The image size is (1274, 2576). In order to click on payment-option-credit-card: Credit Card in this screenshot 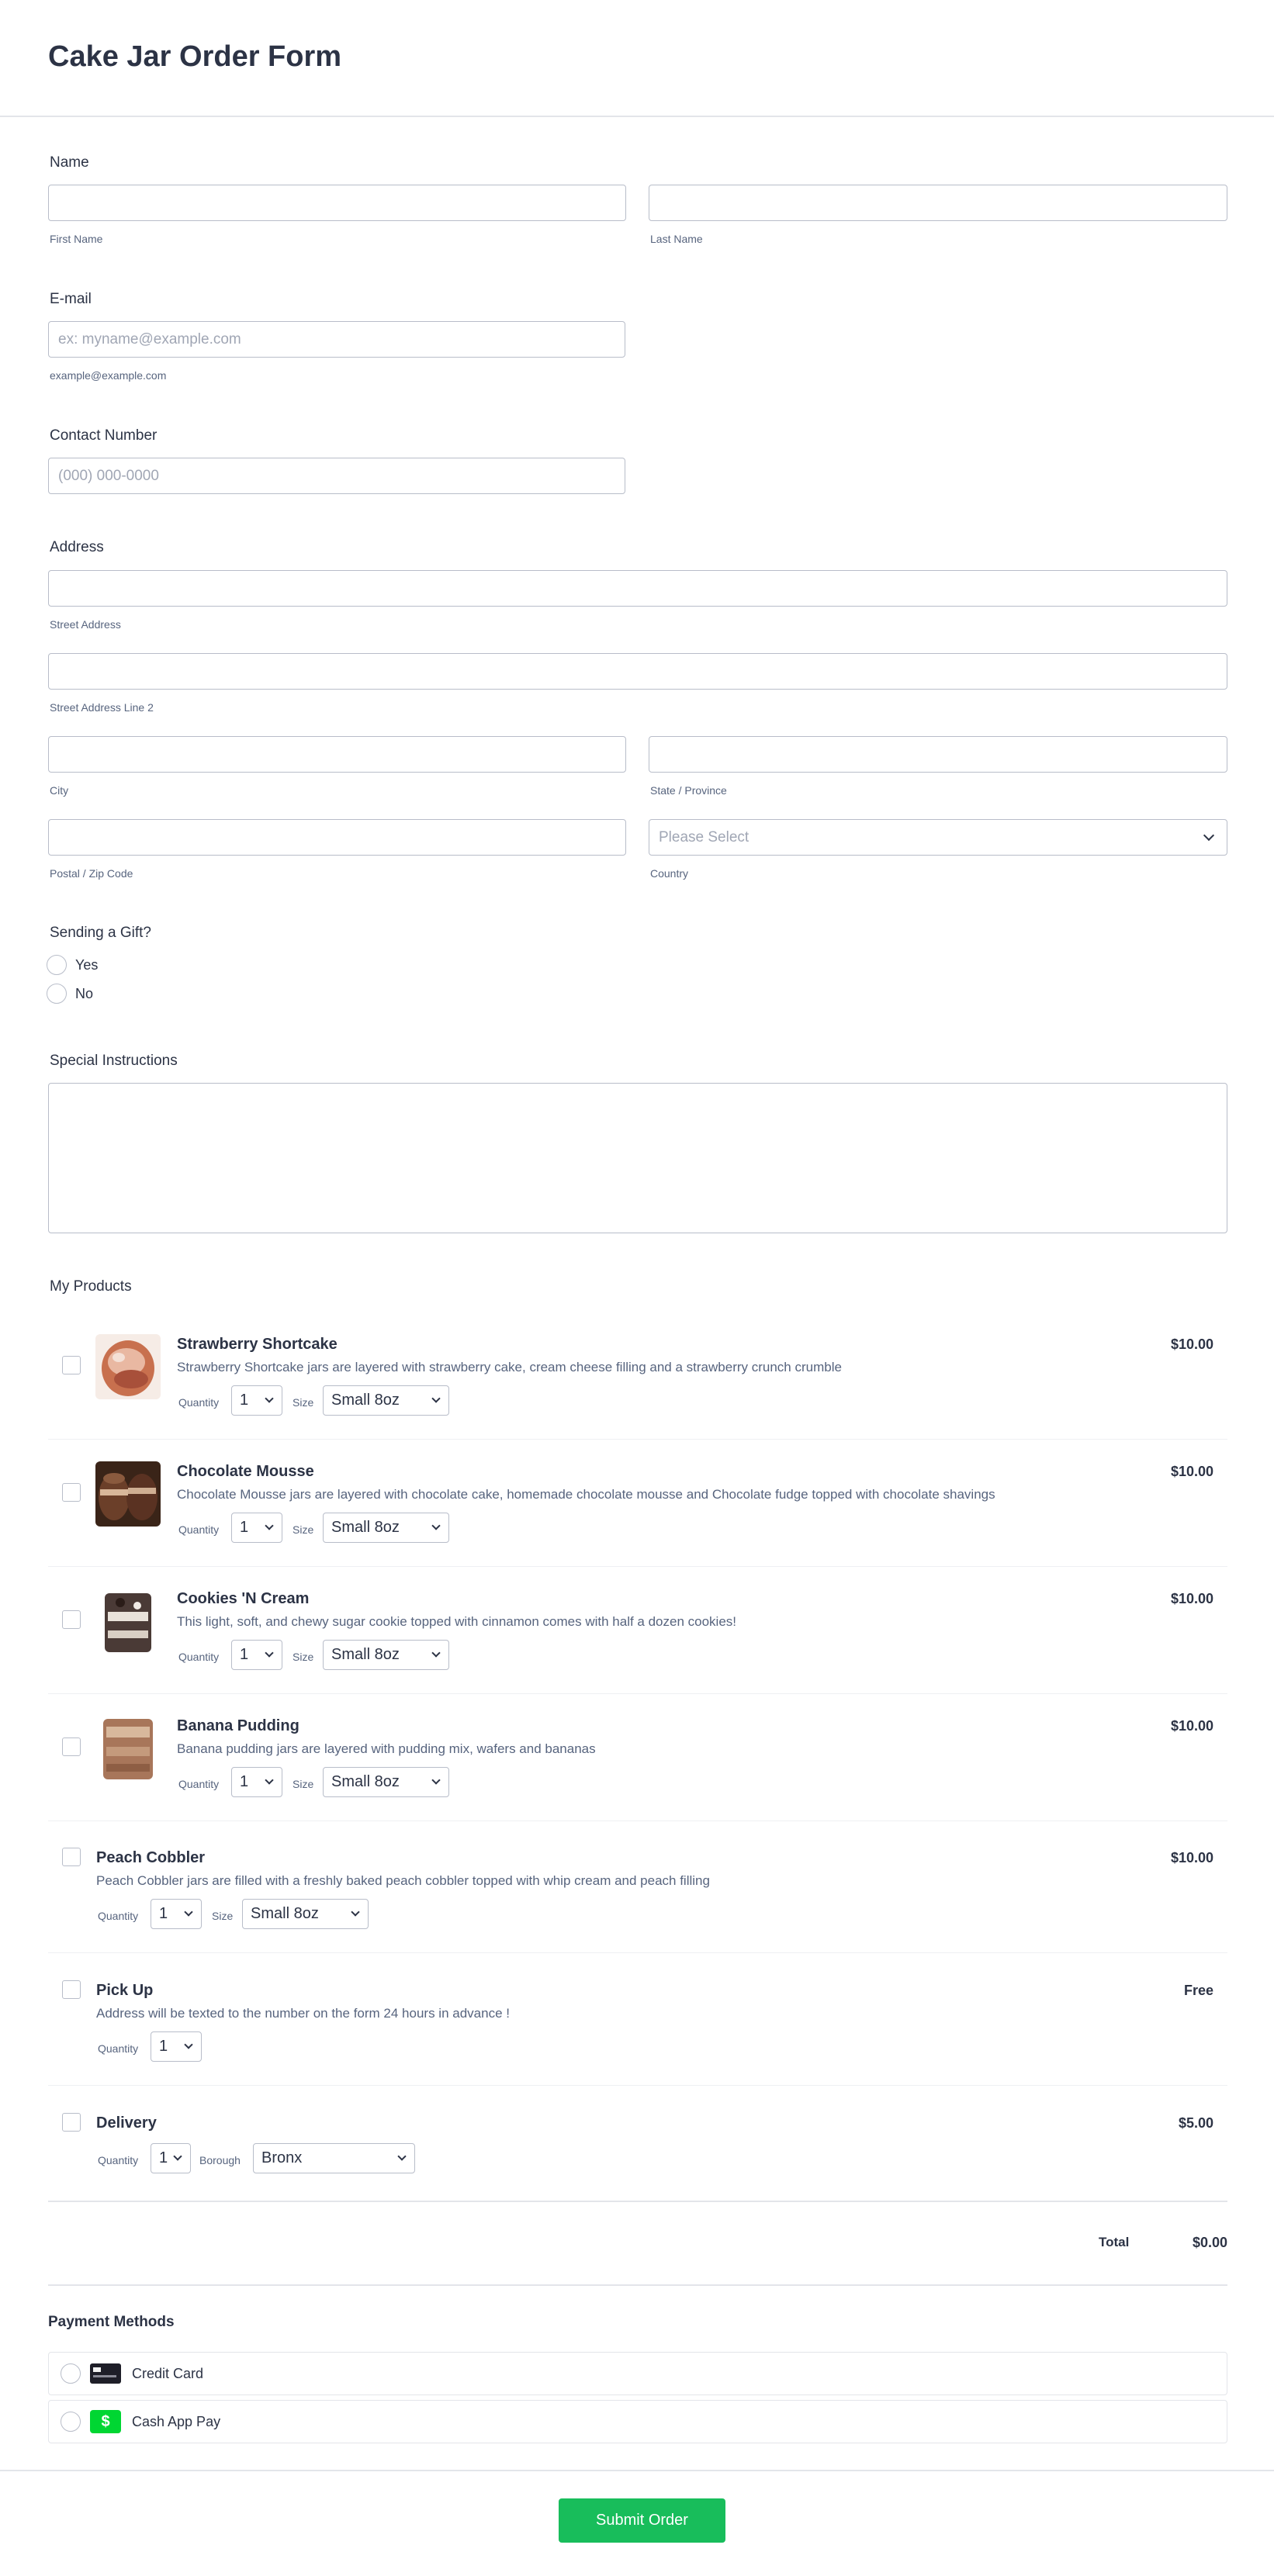, I will do `click(637, 2373)`.